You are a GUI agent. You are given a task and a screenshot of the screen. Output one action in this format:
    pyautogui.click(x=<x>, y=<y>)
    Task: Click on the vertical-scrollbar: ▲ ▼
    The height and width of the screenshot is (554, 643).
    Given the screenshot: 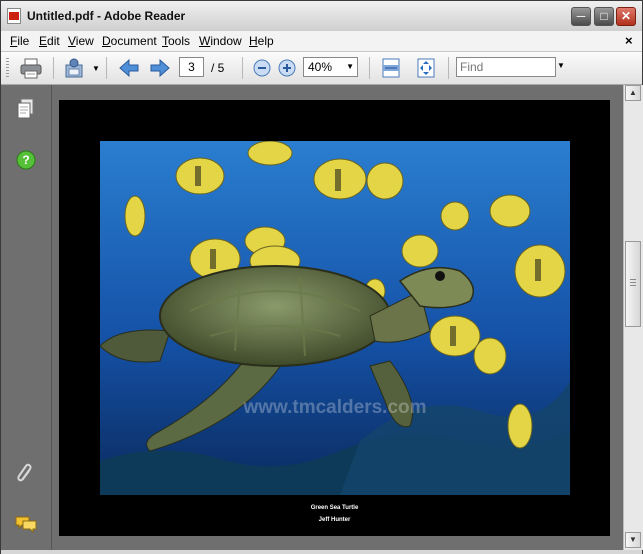 What is the action you would take?
    pyautogui.click(x=633, y=317)
    